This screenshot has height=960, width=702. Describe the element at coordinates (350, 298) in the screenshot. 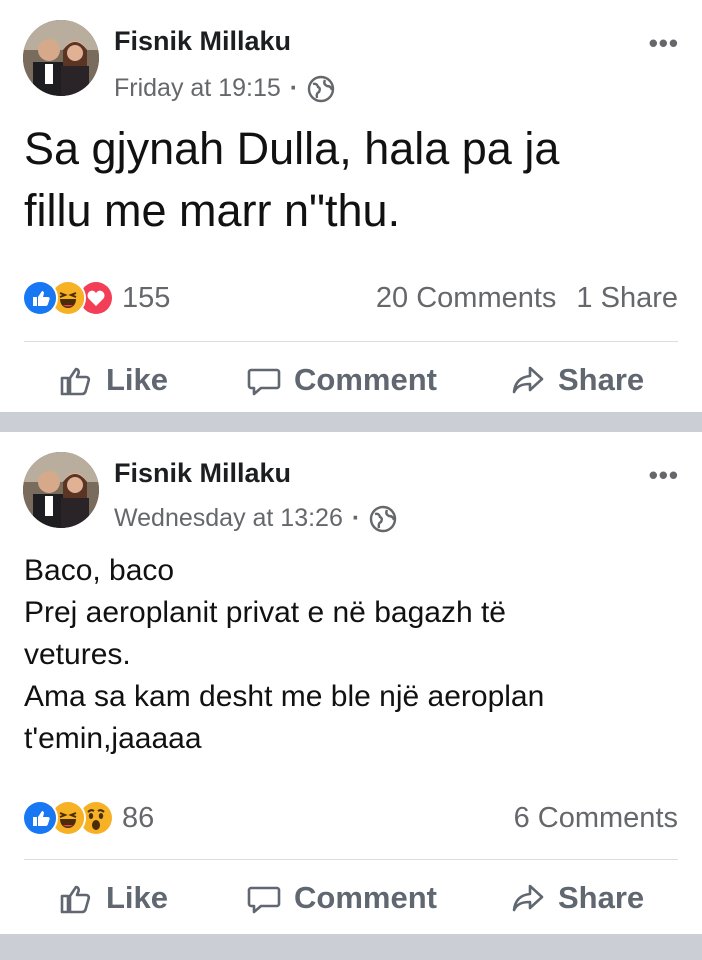

I see `post-stats: 155 20 Comments 1 Share` at that location.